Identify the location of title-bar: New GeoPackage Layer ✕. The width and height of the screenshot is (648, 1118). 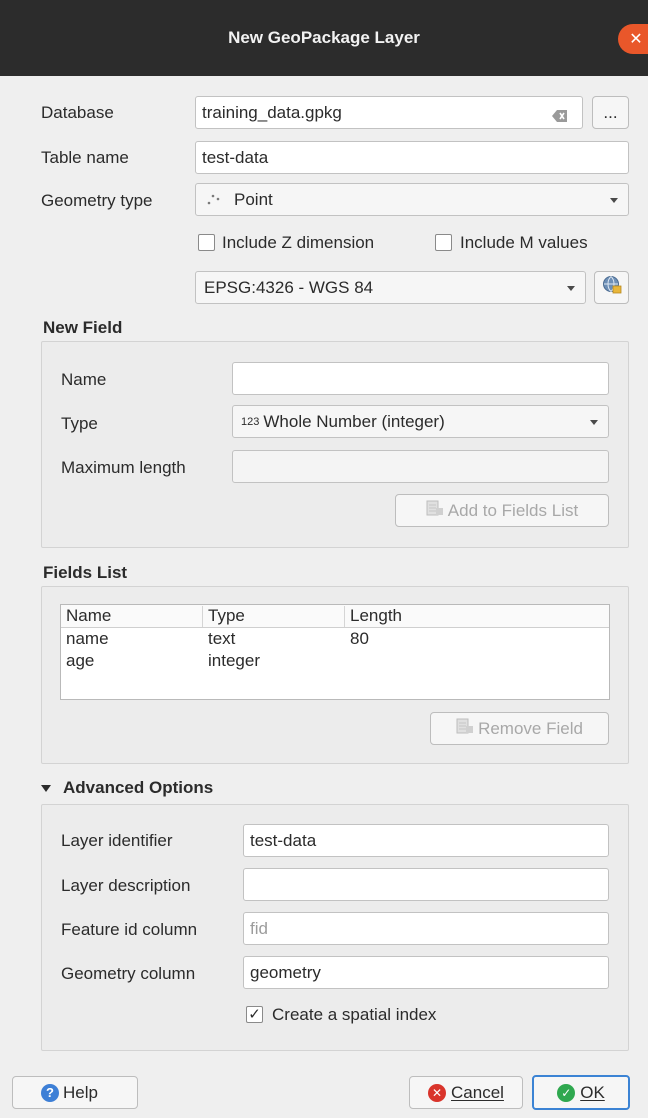
(324, 38).